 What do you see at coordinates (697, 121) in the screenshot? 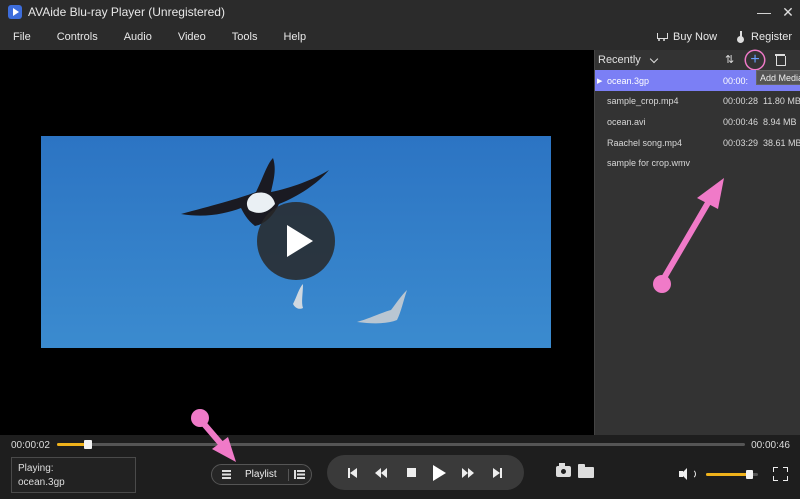
I see `playlist-row: ocean.avi 00:00:46 8.94 MB` at bounding box center [697, 121].